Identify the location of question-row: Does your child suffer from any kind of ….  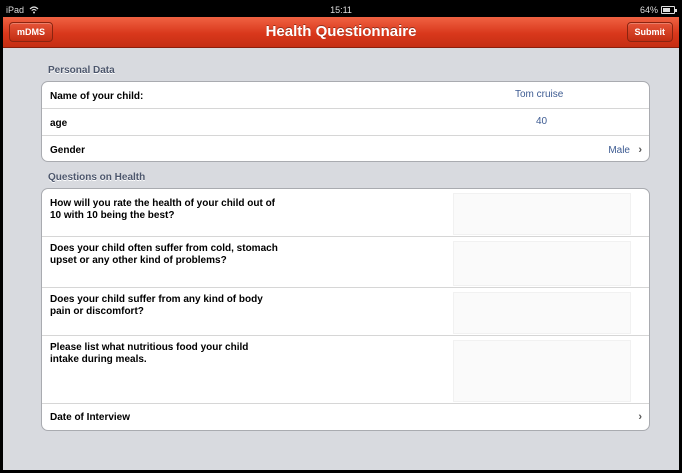
(345, 312).